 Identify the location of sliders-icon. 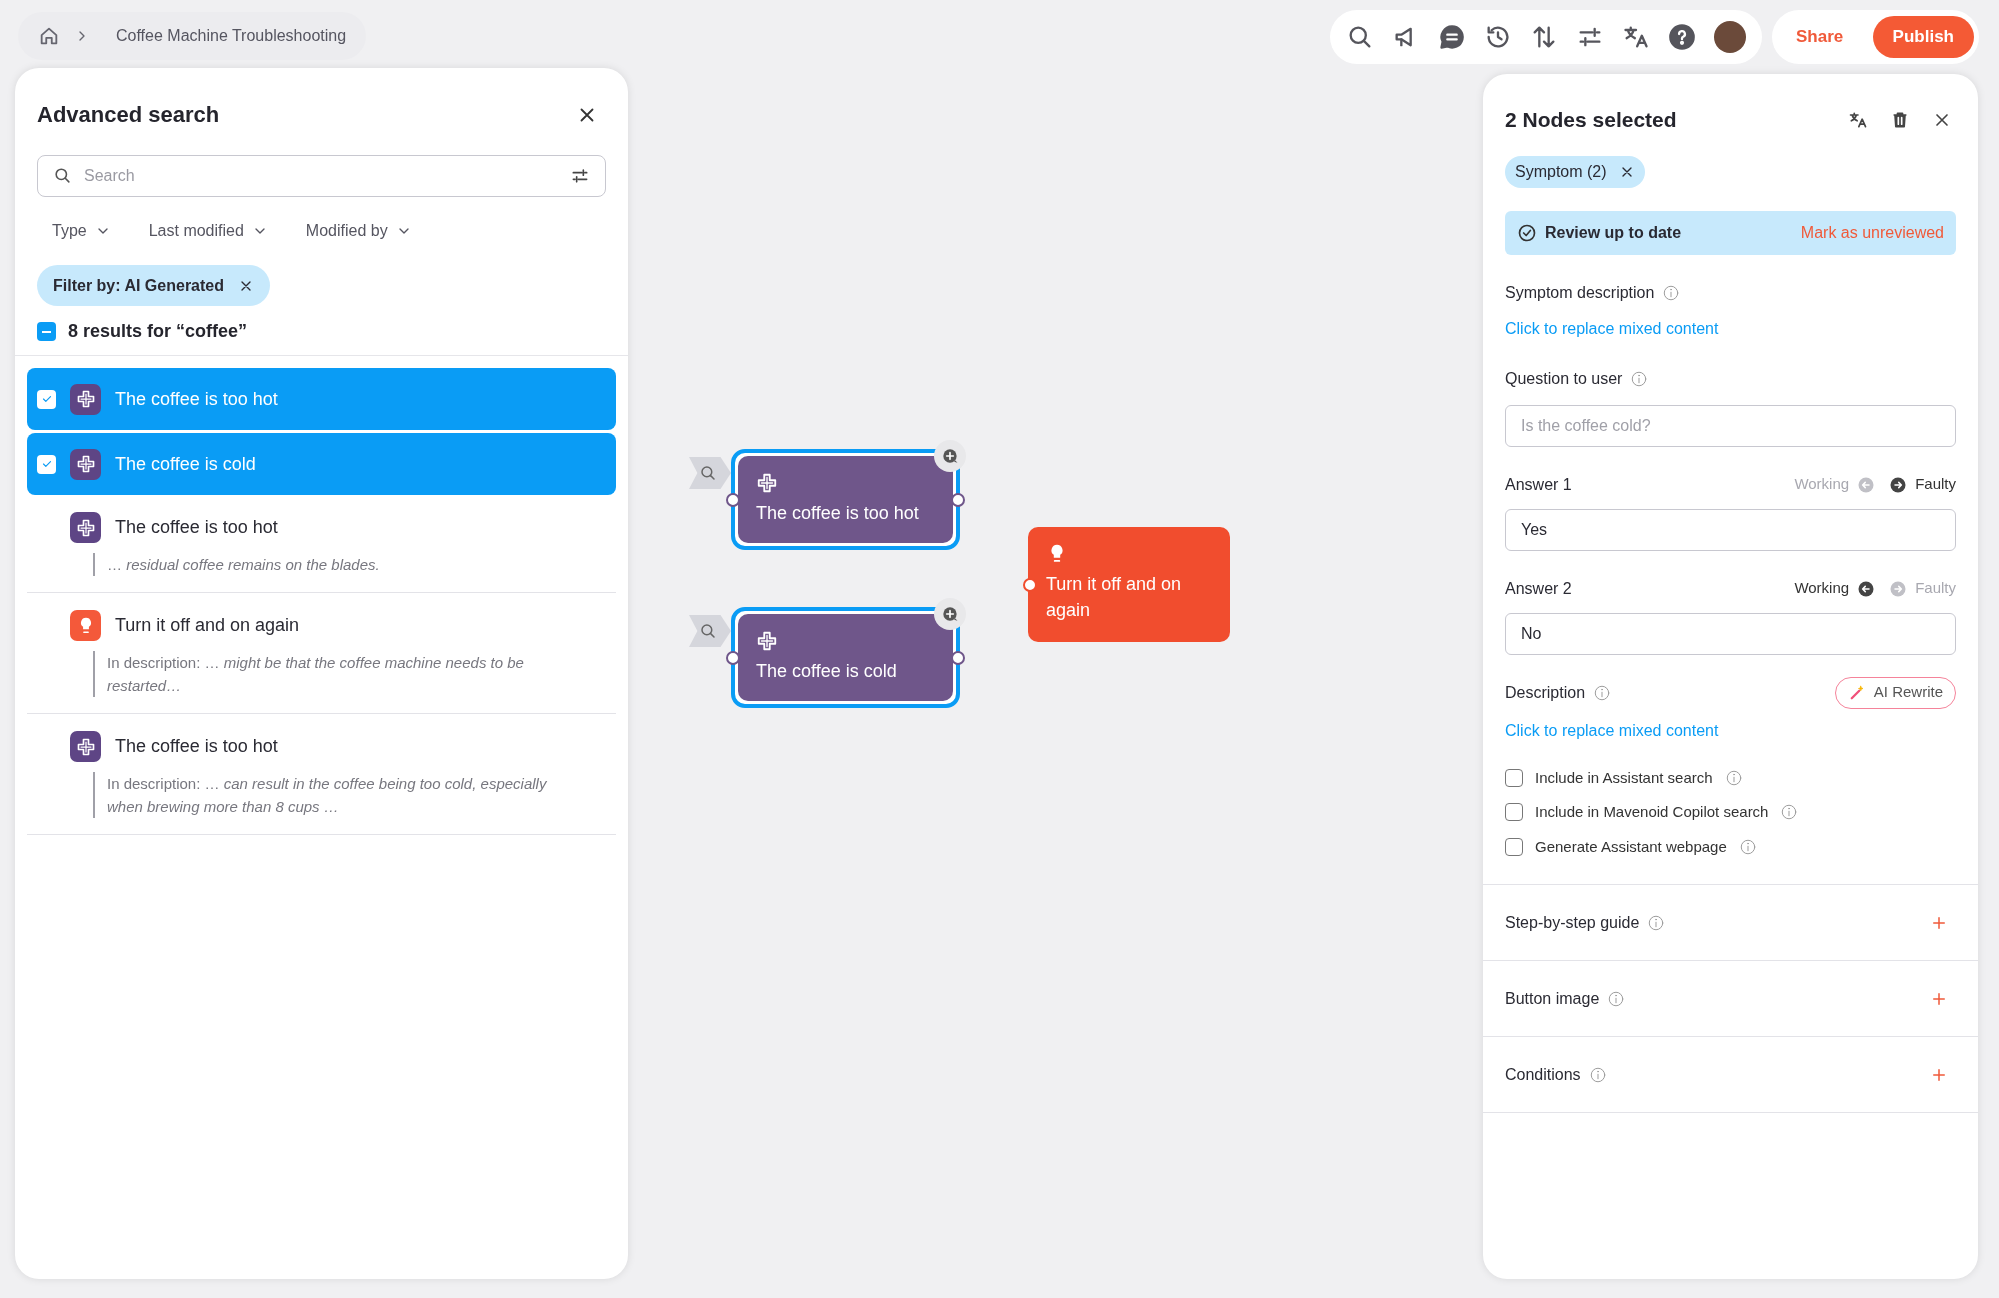
(580, 176).